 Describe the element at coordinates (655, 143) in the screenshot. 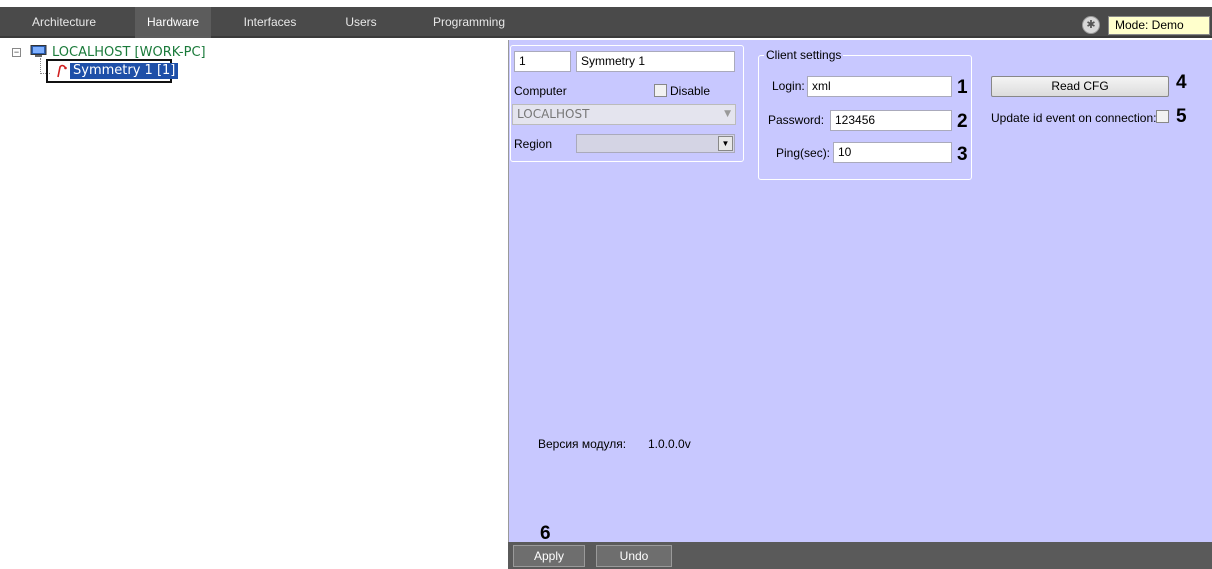

I see `region-select: ▼` at that location.